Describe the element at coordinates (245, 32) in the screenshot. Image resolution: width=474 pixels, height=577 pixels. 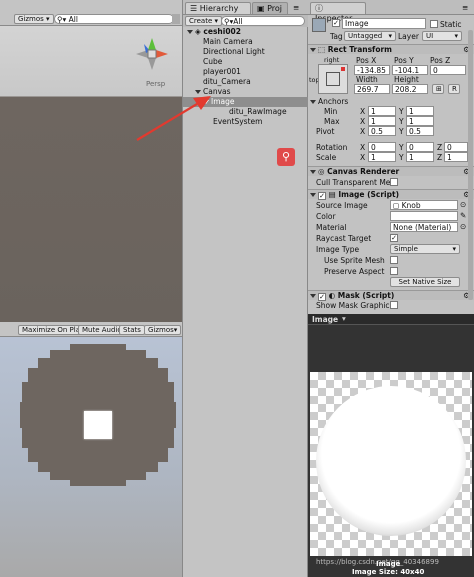
I see `scene-root-row: ◈ ceshi002` at that location.